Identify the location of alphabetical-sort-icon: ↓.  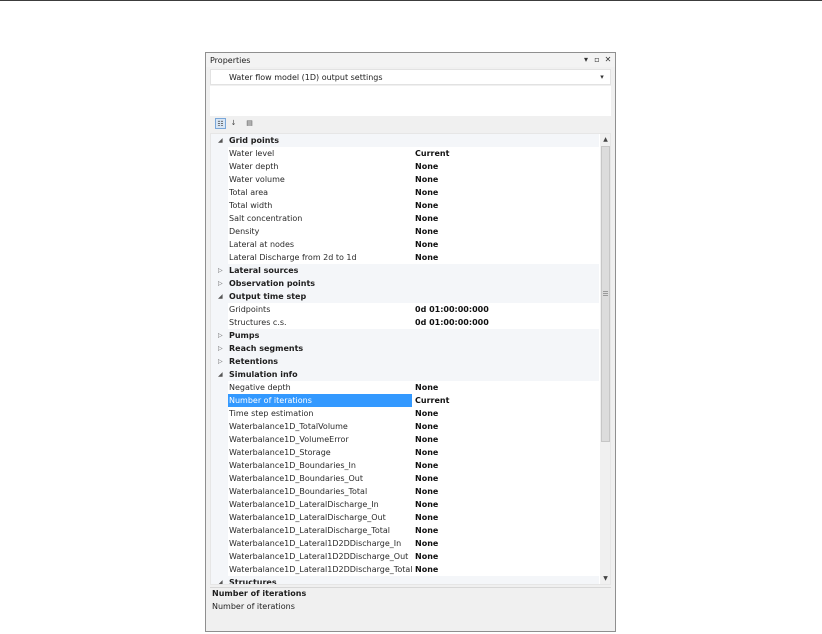
(233, 123).